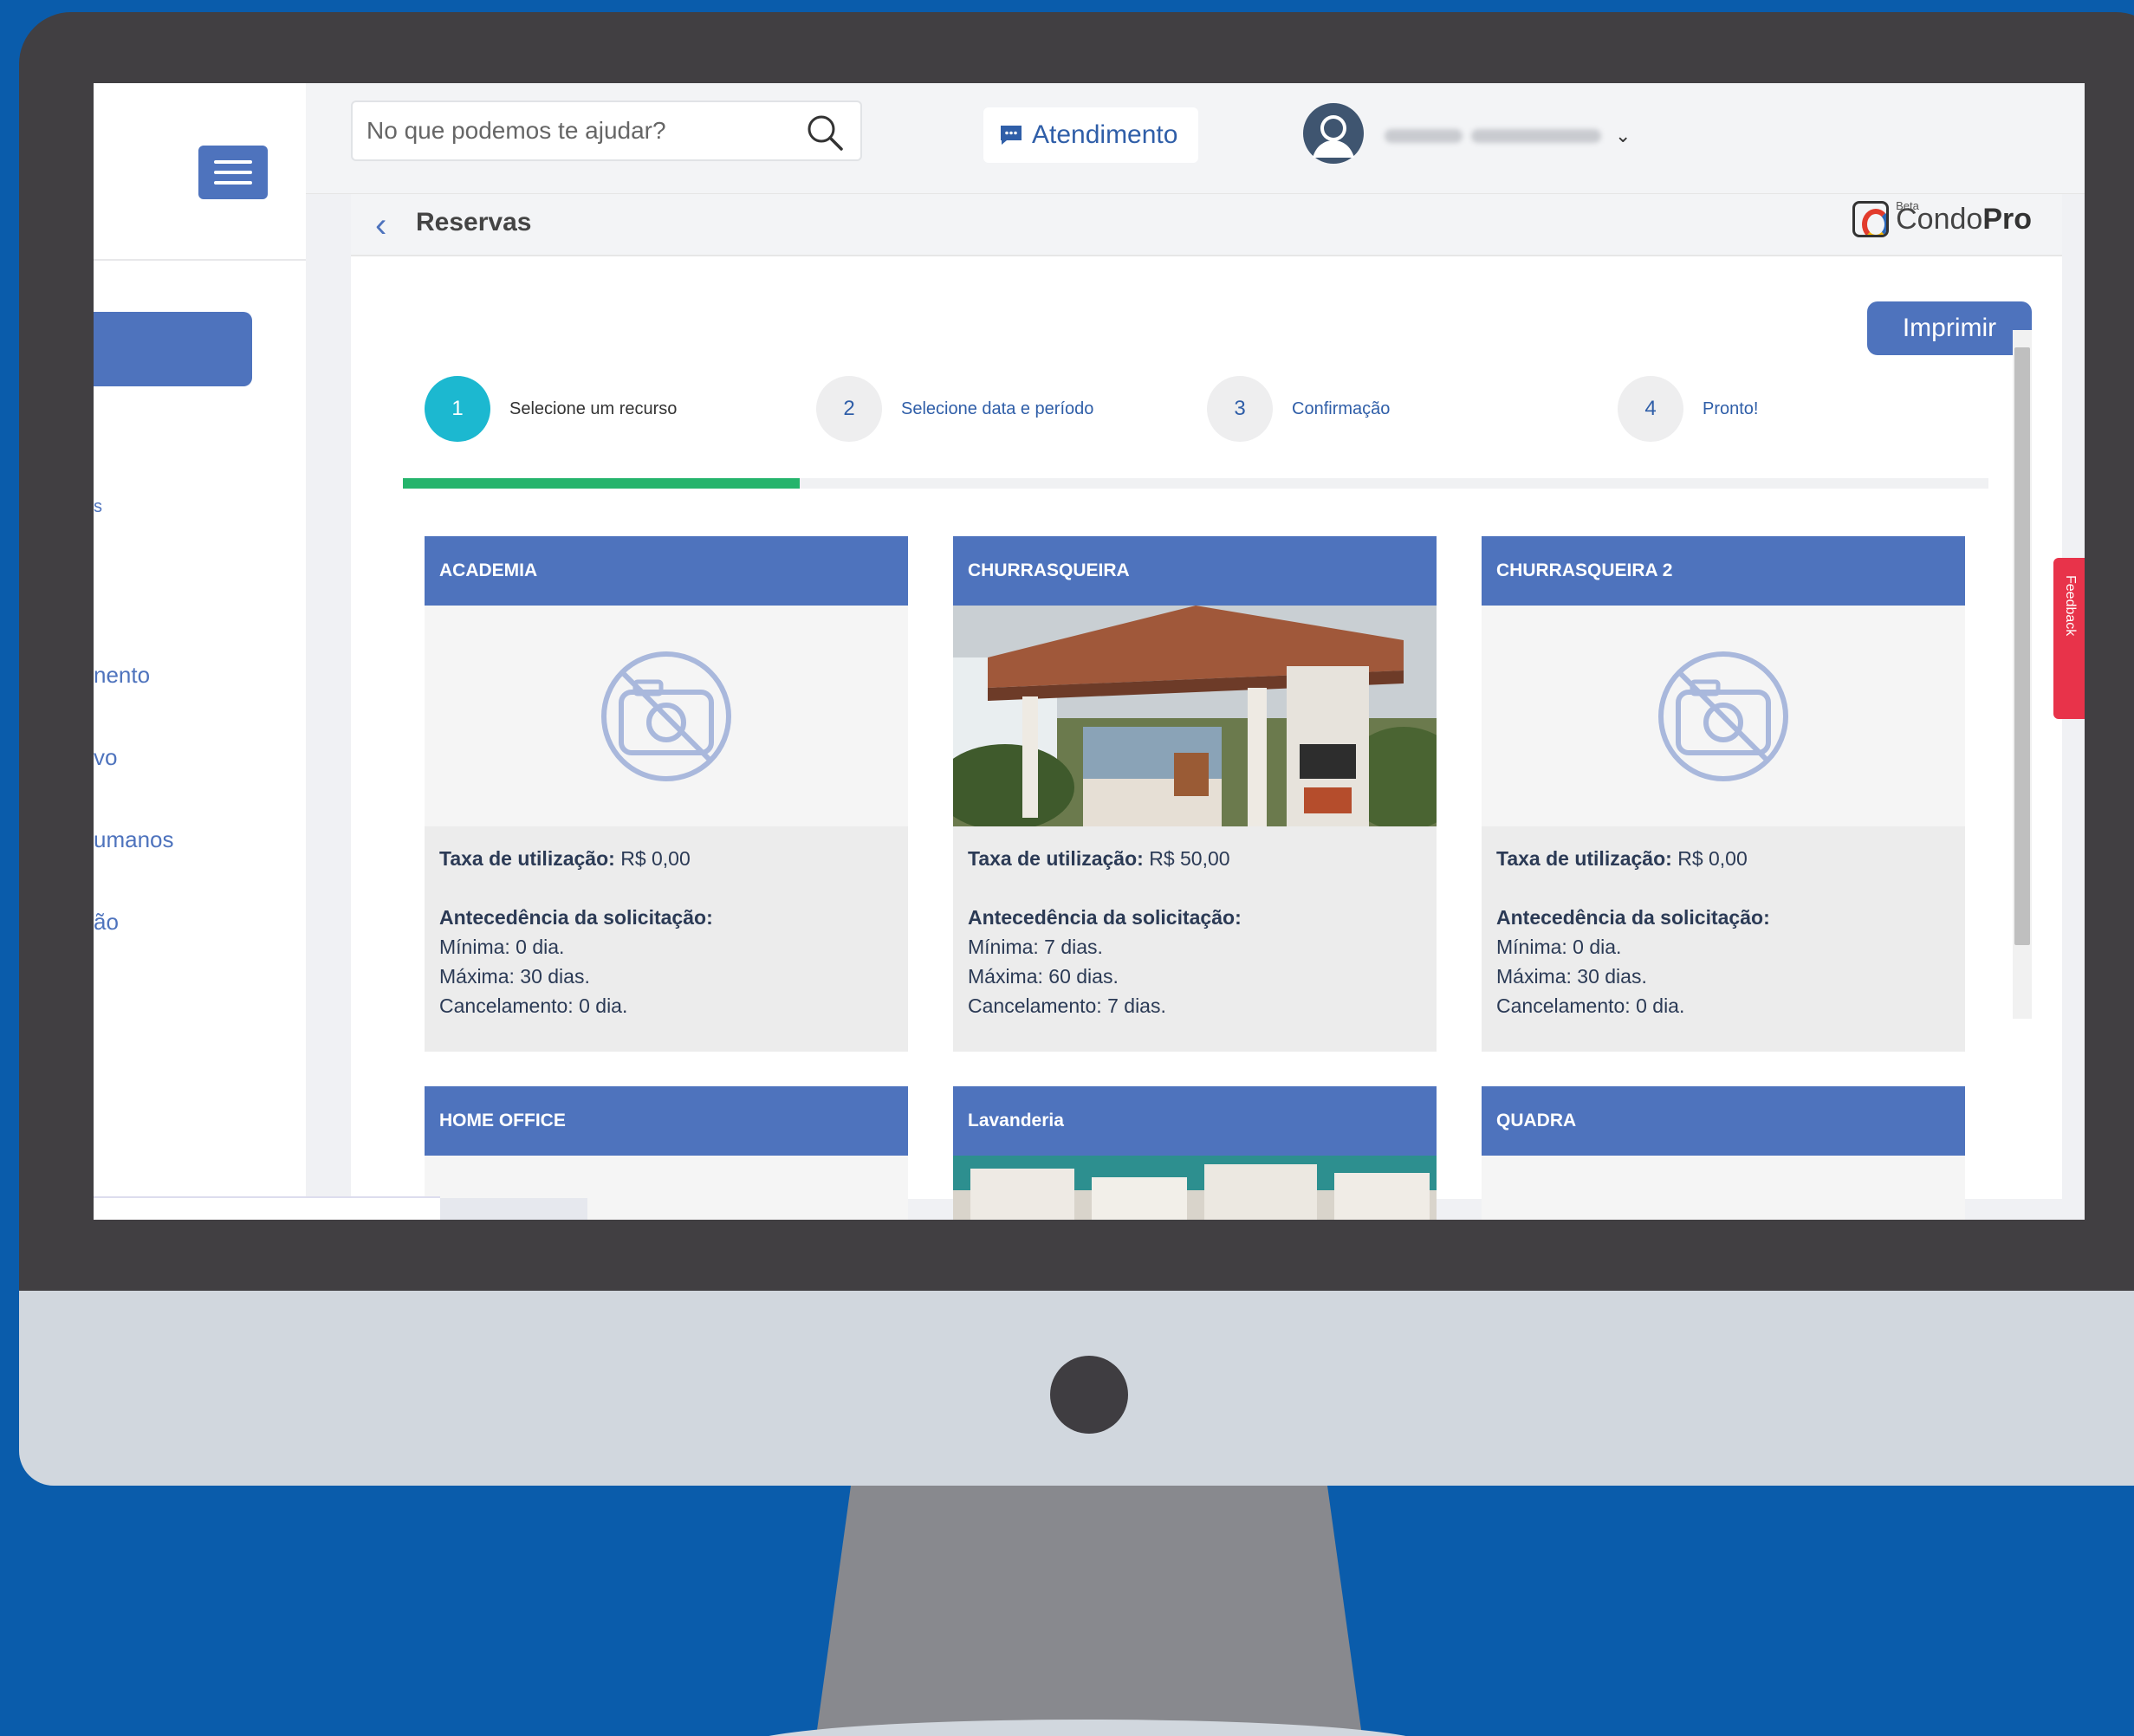  I want to click on scrollbar, so click(2023, 674).